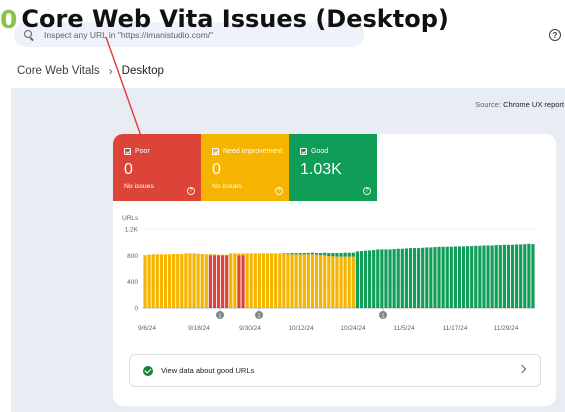 The height and width of the screenshot is (412, 565). I want to click on x-tick-label: 9/6/24, so click(147, 328).